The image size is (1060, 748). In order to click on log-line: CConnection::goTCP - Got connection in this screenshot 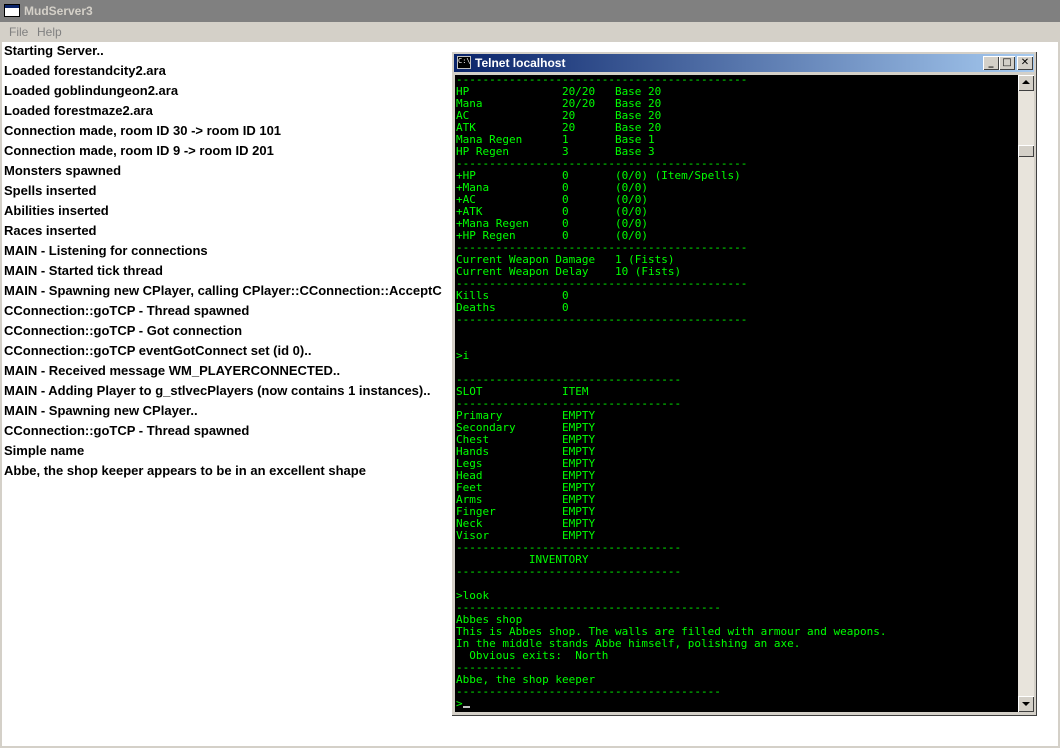, I will do `click(123, 330)`.